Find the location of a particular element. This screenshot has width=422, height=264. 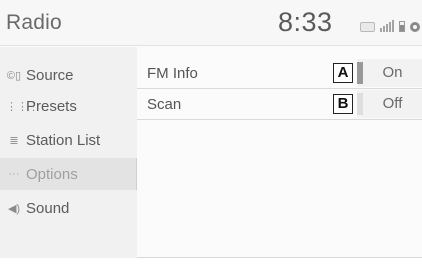

sidebar-item-station-list: ≣ Station List is located at coordinates (68, 140).